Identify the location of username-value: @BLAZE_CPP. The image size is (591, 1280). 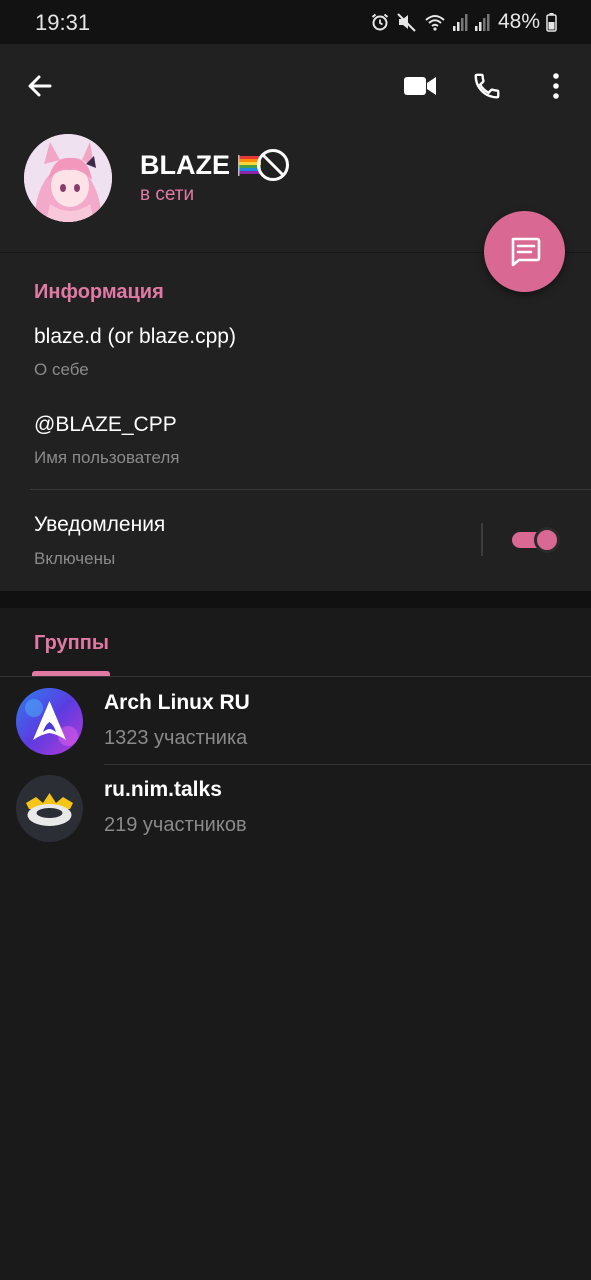
(105, 425).